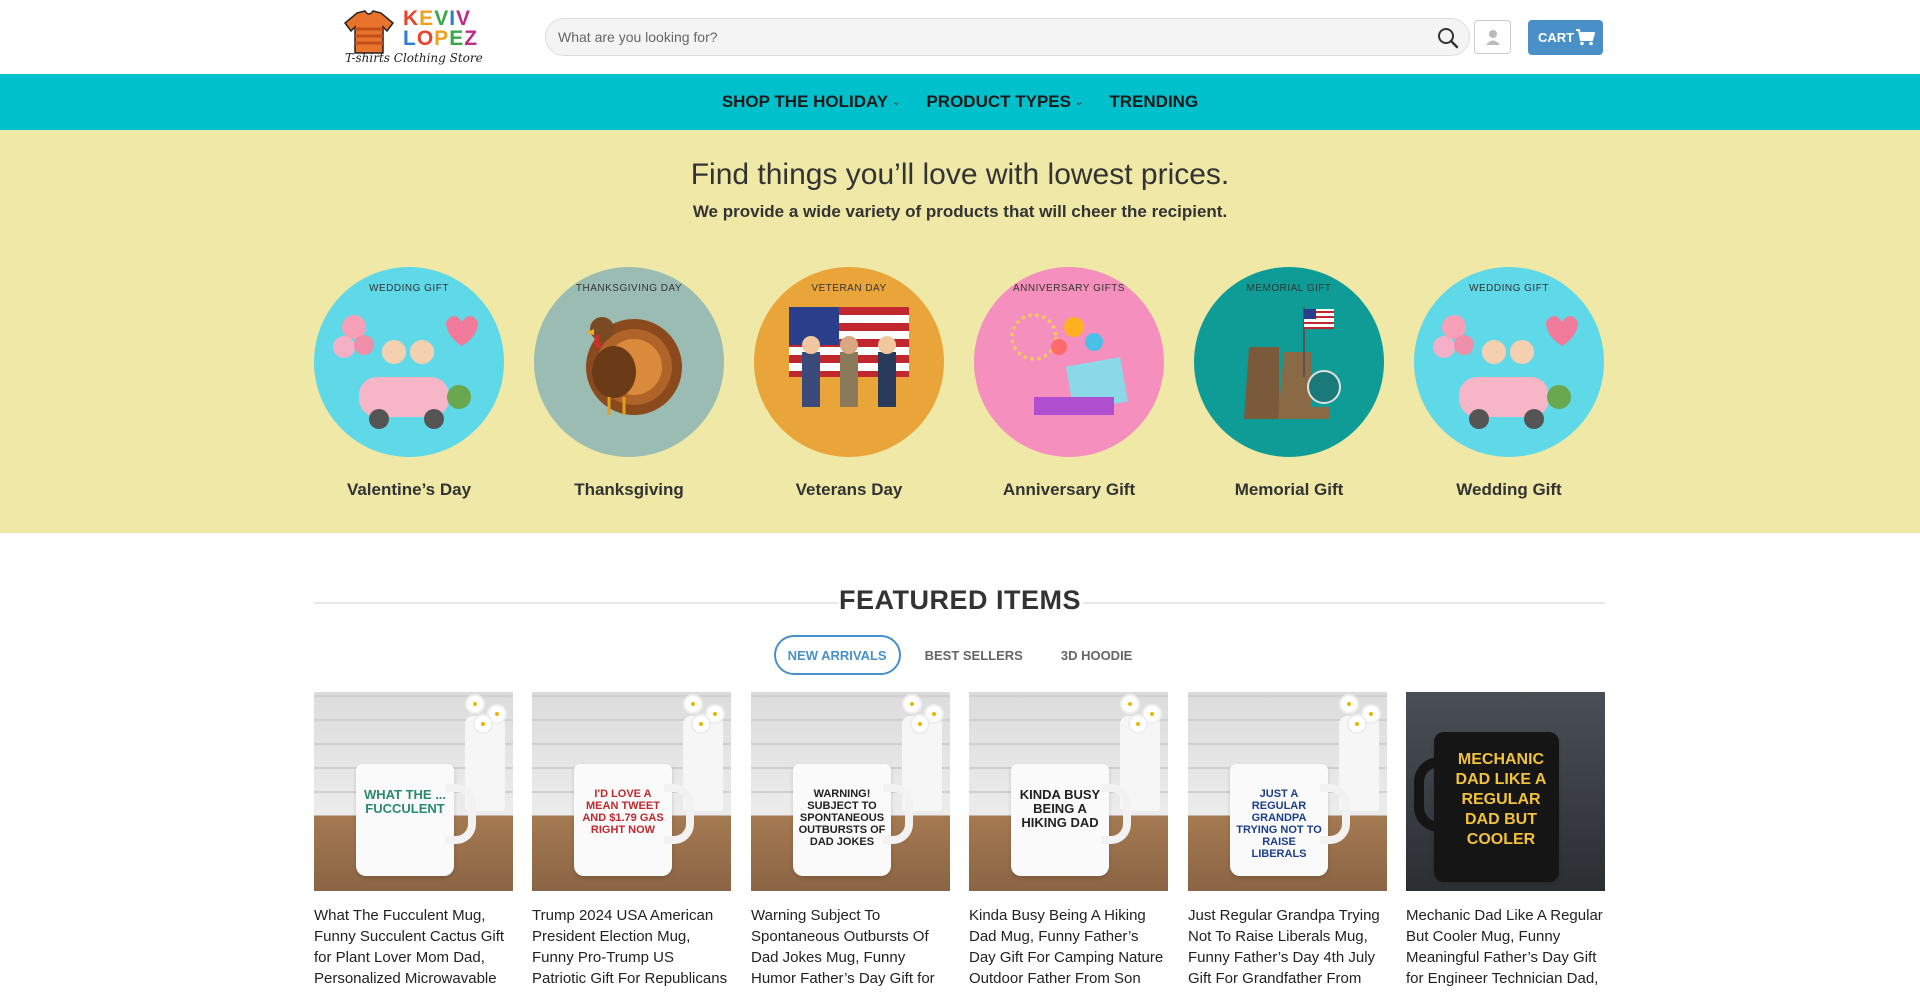 The width and height of the screenshot is (1920, 993). I want to click on logo-tagline: T-shirts Clothing Store, so click(414, 58).